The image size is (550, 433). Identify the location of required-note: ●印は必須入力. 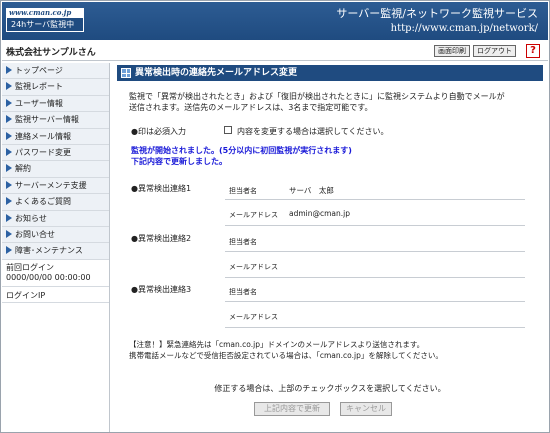
(158, 131).